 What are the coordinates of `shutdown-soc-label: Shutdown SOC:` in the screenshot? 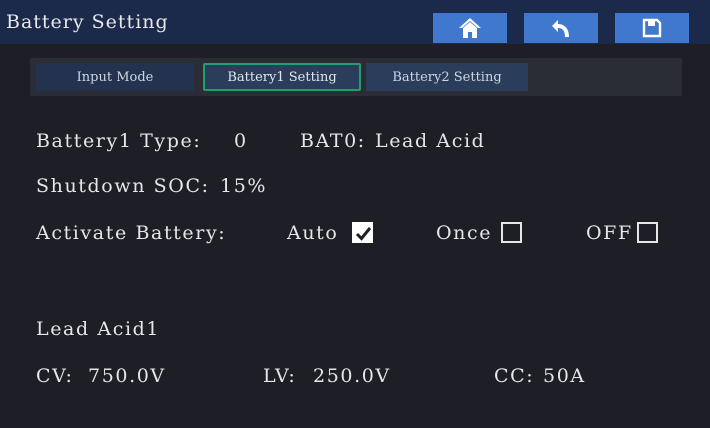 It's located at (123, 186).